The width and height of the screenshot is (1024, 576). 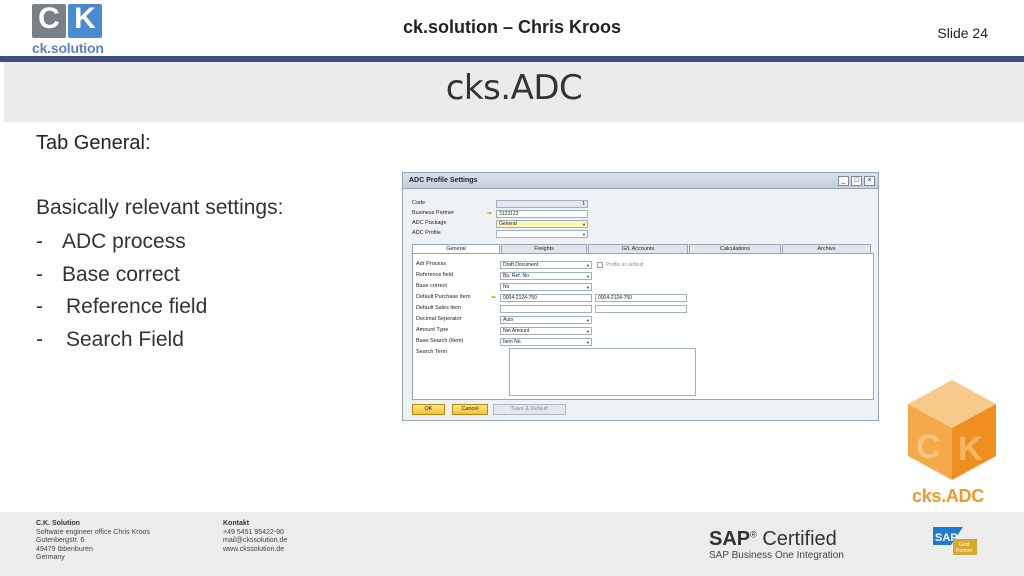 What do you see at coordinates (426, 233) in the screenshot?
I see `adc-profile-label: ADC Profile` at bounding box center [426, 233].